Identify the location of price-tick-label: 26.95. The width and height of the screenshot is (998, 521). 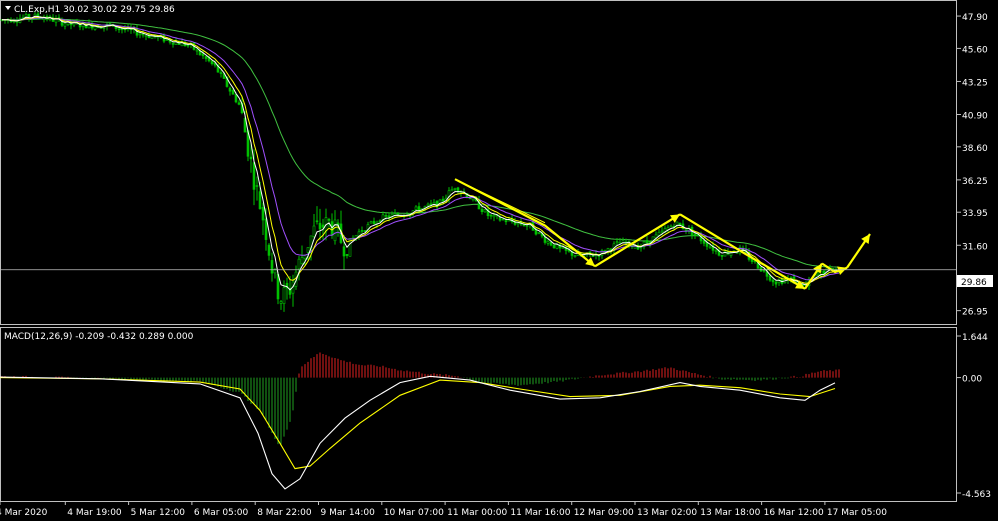
(975, 313).